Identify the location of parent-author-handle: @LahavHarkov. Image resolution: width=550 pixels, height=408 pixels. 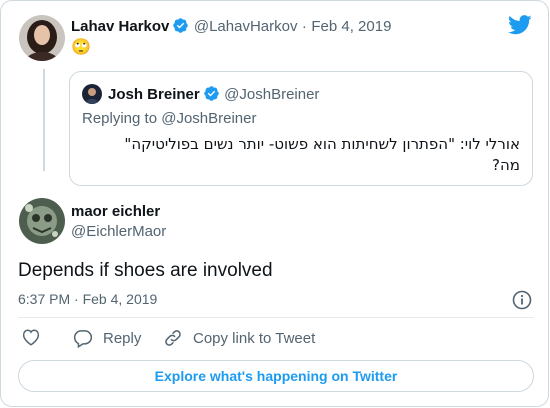
(246, 26).